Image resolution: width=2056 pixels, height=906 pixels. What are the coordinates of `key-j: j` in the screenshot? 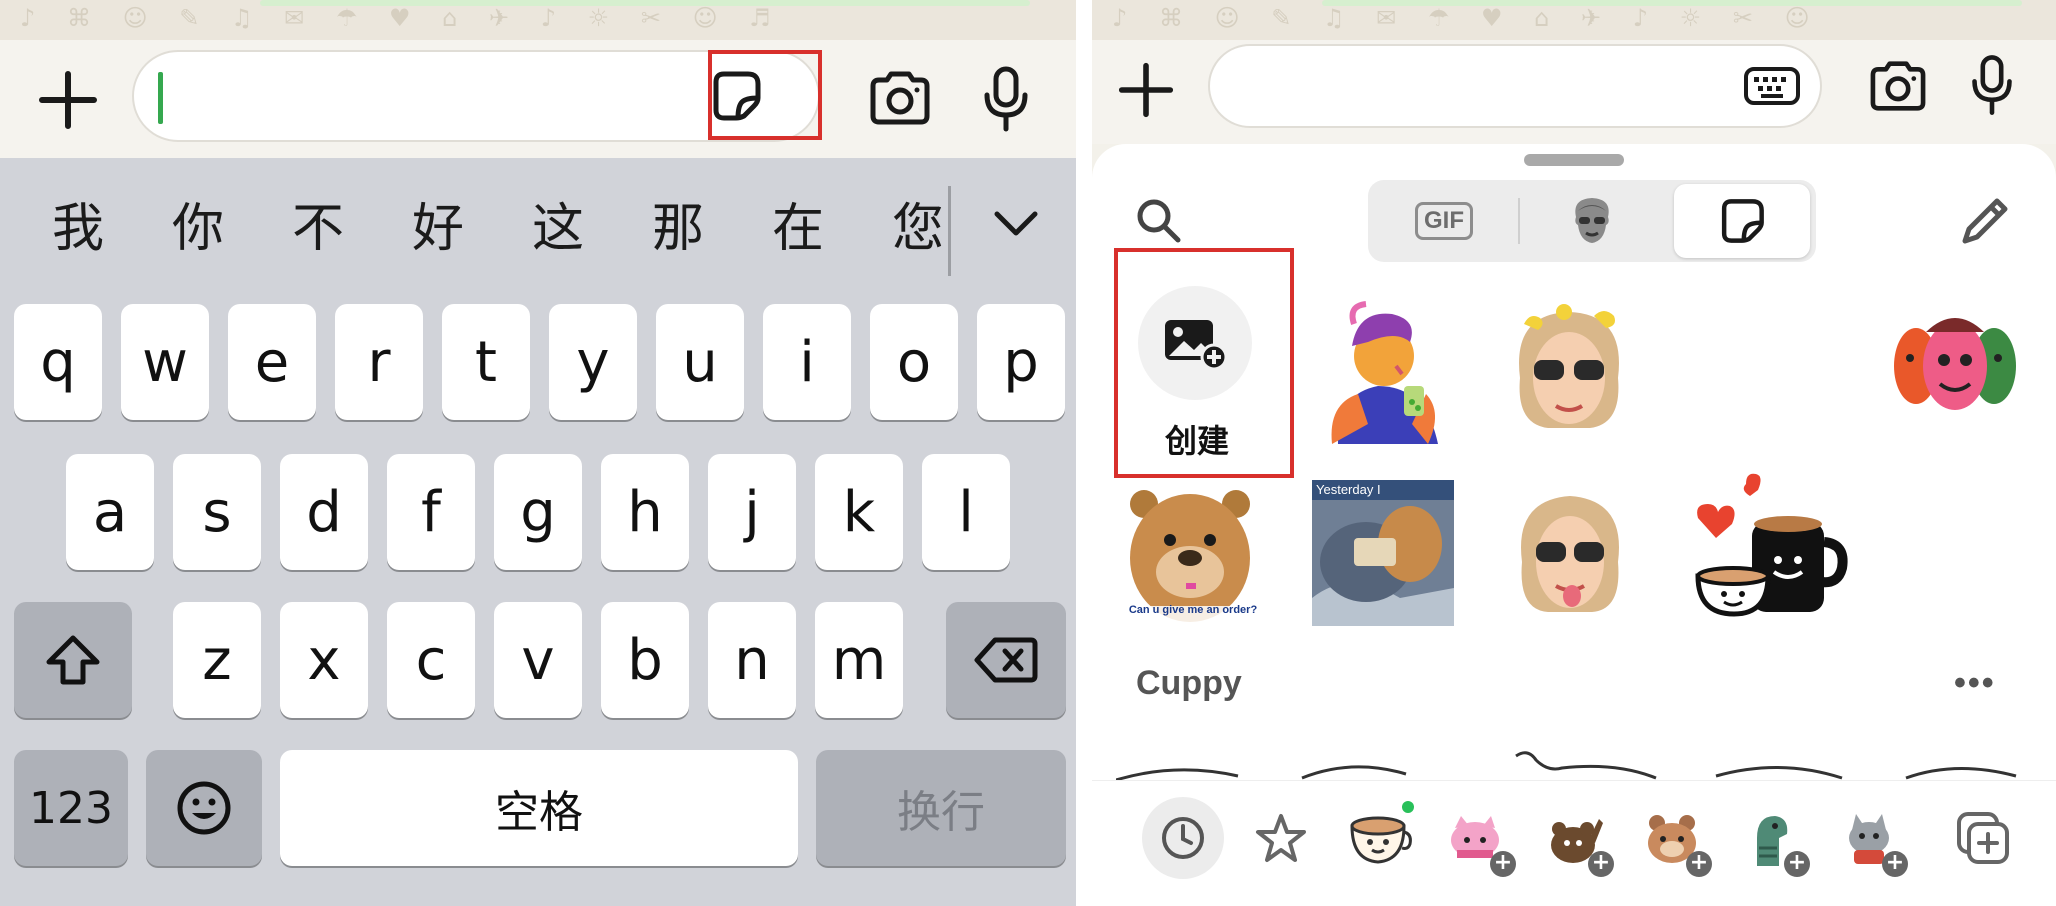 It's located at (752, 512).